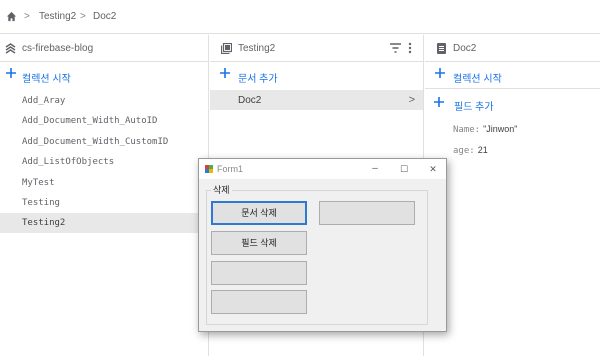 The width and height of the screenshot is (600, 356). I want to click on form-title: Form1, so click(230, 169).